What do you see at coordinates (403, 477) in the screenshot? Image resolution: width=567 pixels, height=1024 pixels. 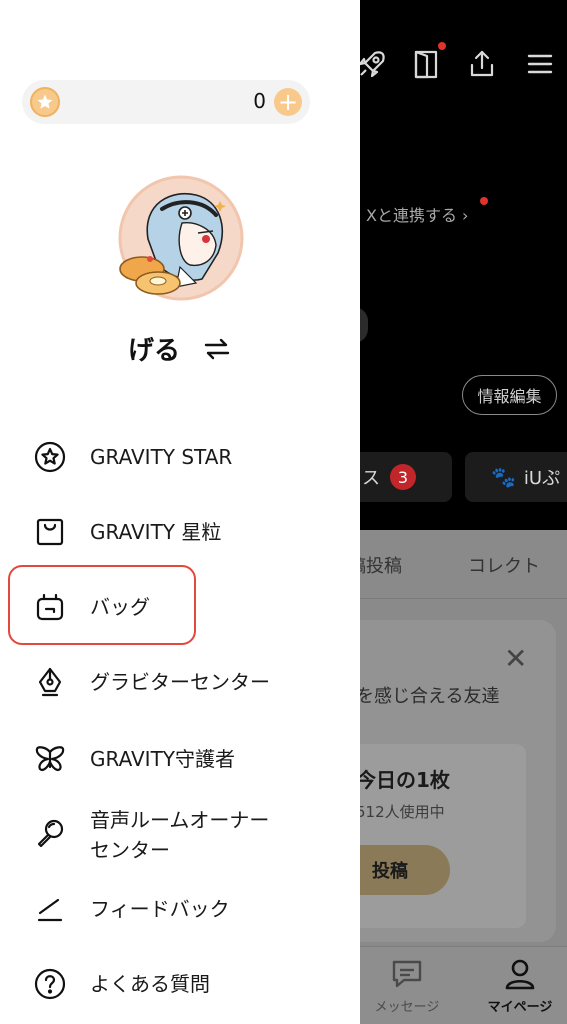 I see `count-badge: 3` at bounding box center [403, 477].